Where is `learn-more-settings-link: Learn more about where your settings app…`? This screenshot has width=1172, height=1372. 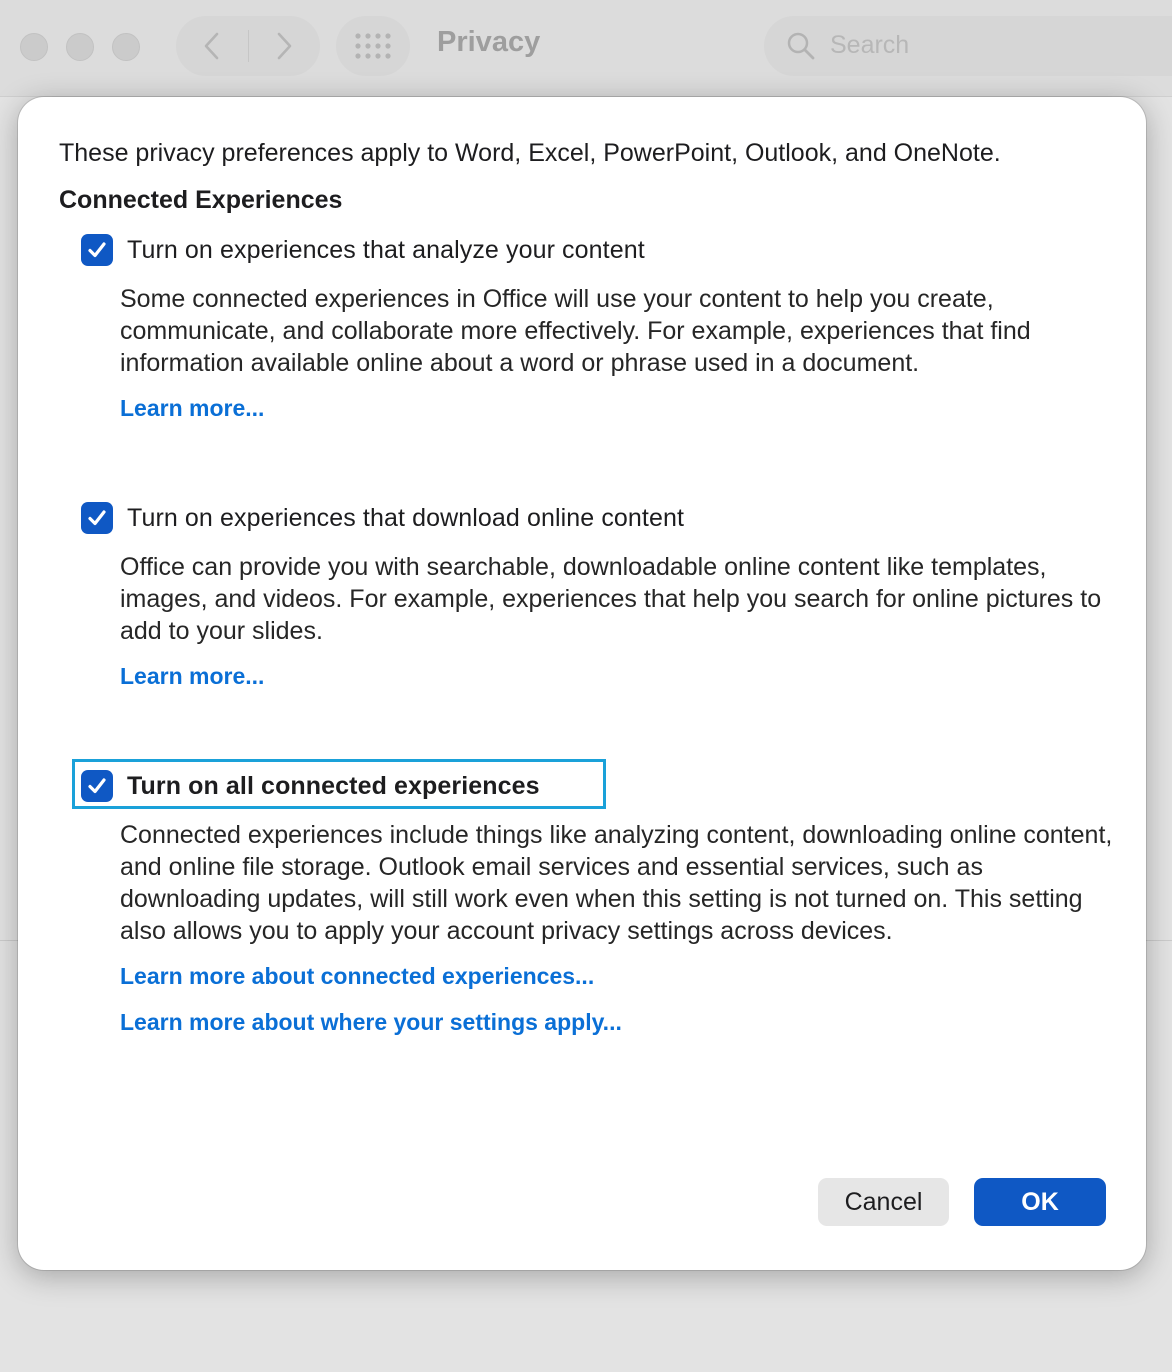
learn-more-settings-link: Learn more about where your settings app… is located at coordinates (371, 1022).